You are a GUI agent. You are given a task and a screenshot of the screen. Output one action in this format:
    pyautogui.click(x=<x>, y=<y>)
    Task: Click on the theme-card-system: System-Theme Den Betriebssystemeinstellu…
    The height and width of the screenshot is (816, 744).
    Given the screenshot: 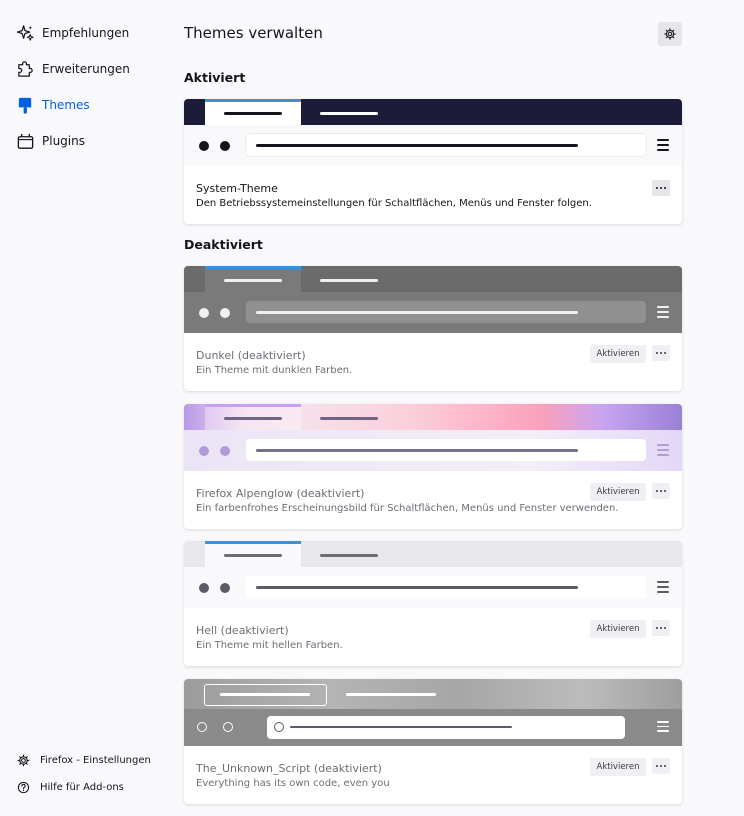 What is the action you would take?
    pyautogui.click(x=433, y=161)
    